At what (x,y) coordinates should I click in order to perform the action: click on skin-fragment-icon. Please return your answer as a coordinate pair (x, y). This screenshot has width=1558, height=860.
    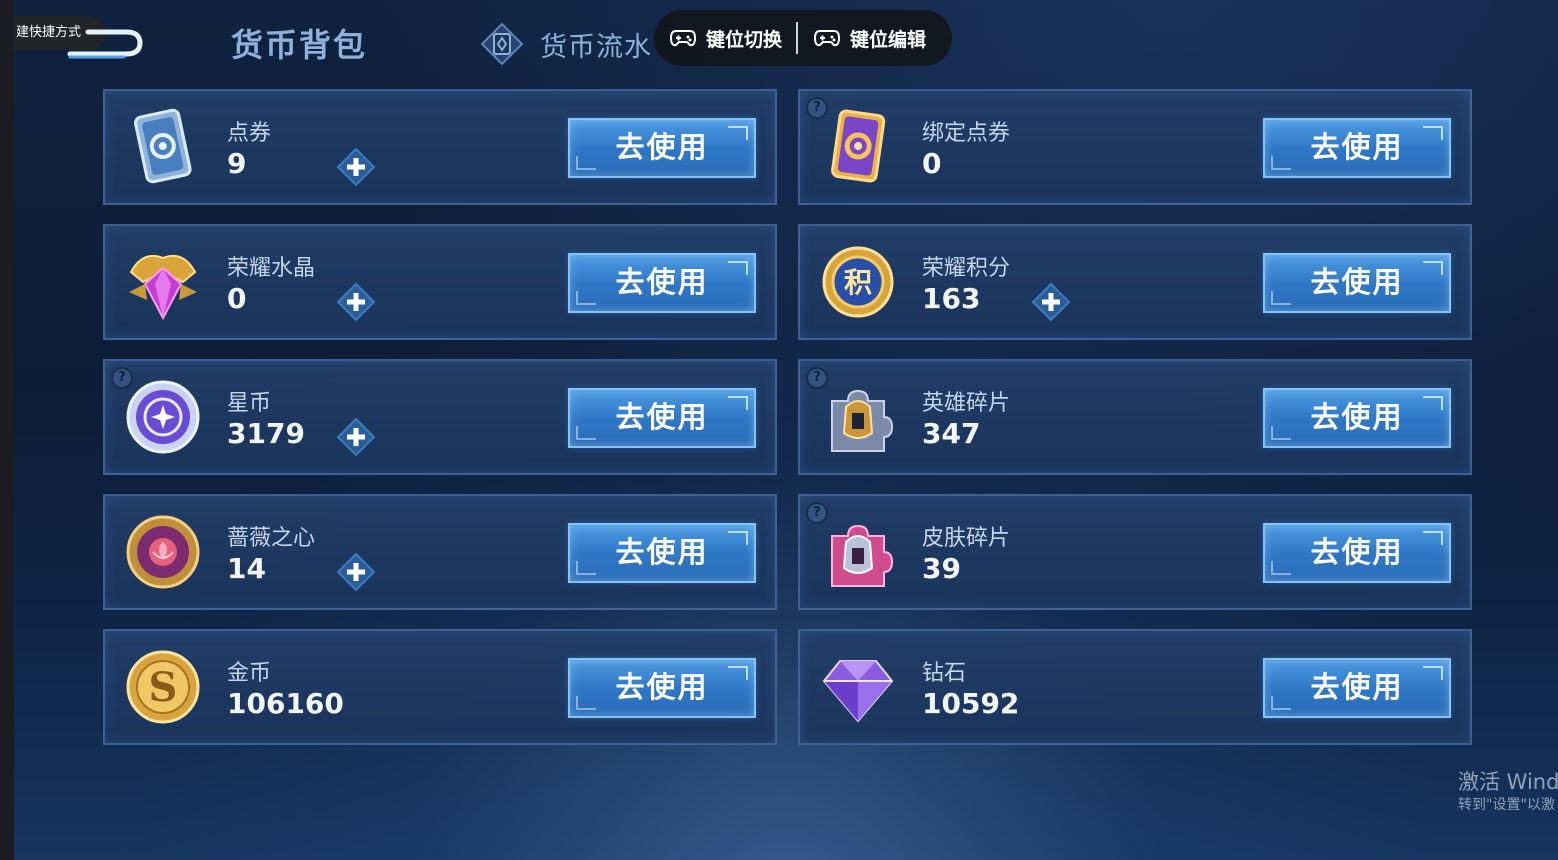
    Looking at the image, I should click on (862, 555).